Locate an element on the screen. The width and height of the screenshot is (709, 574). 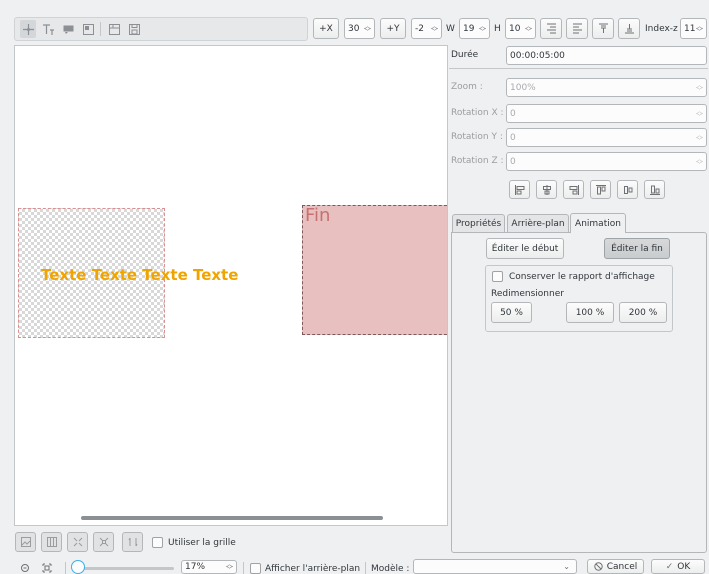
plus-y-button: +Y is located at coordinates (393, 28).